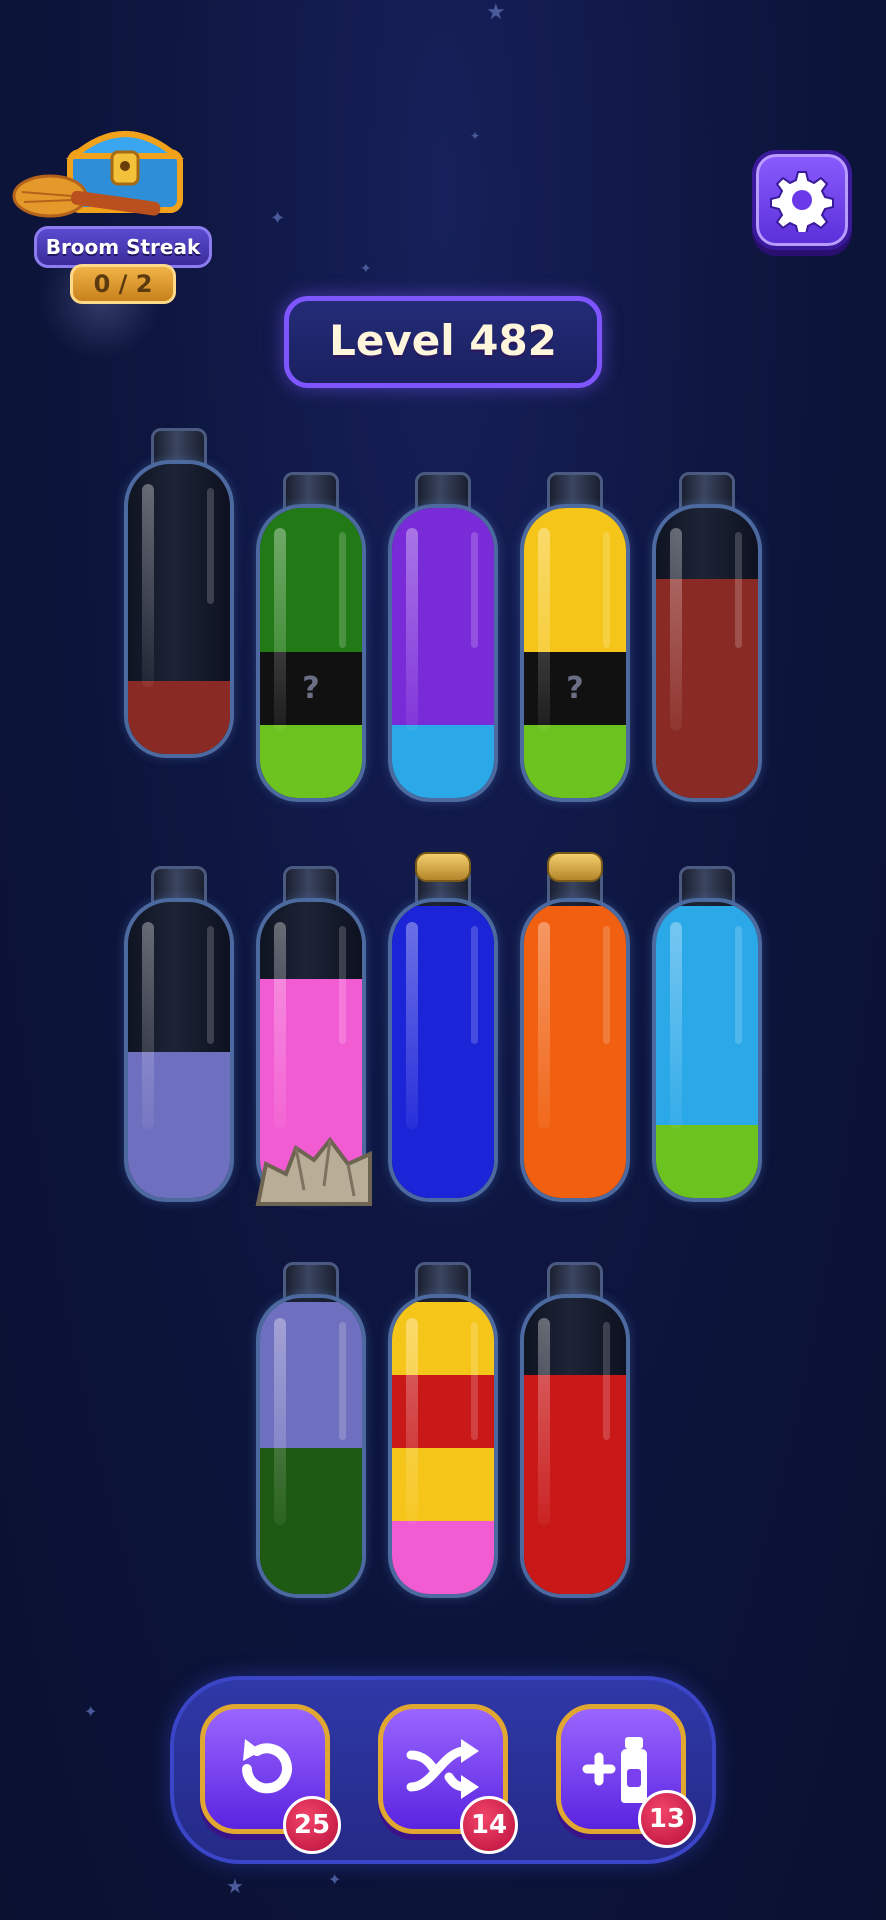 The width and height of the screenshot is (886, 1920). I want to click on streak-progress: 0 / 2, so click(123, 284).